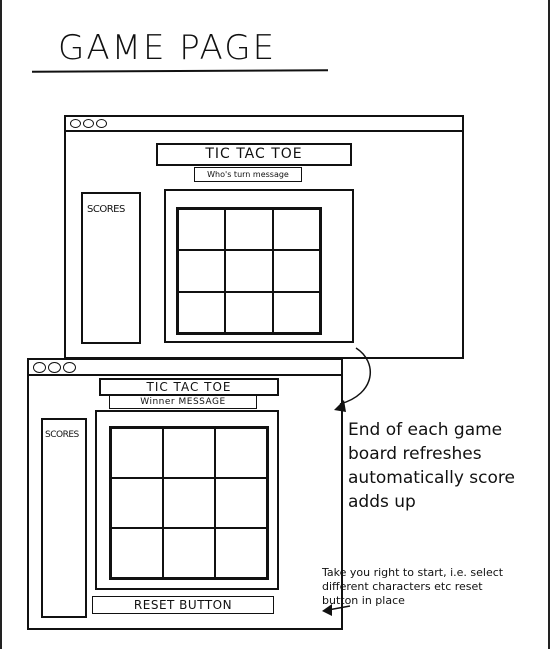 This screenshot has width=550, height=653. Describe the element at coordinates (183, 402) in the screenshot. I see `winner-message: Winner MESSAGE` at that location.